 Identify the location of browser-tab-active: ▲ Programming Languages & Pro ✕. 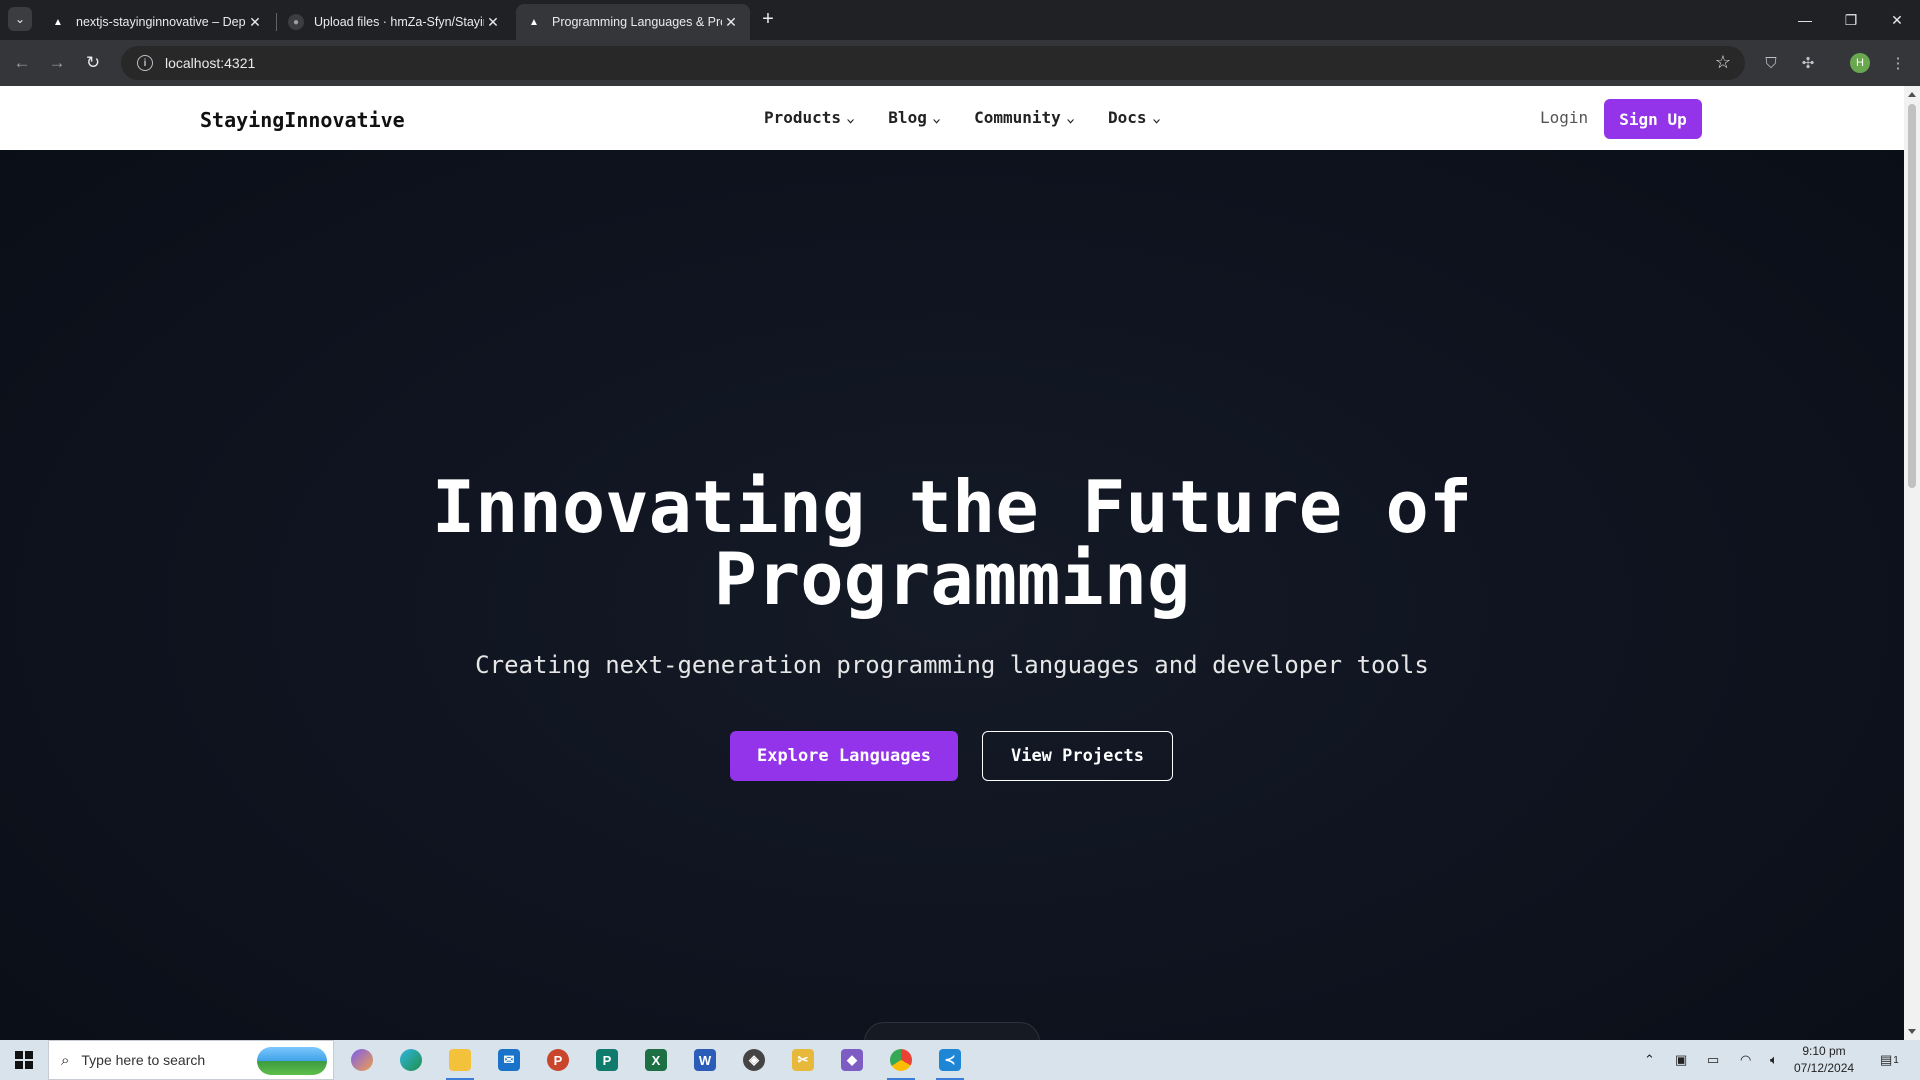
(633, 22).